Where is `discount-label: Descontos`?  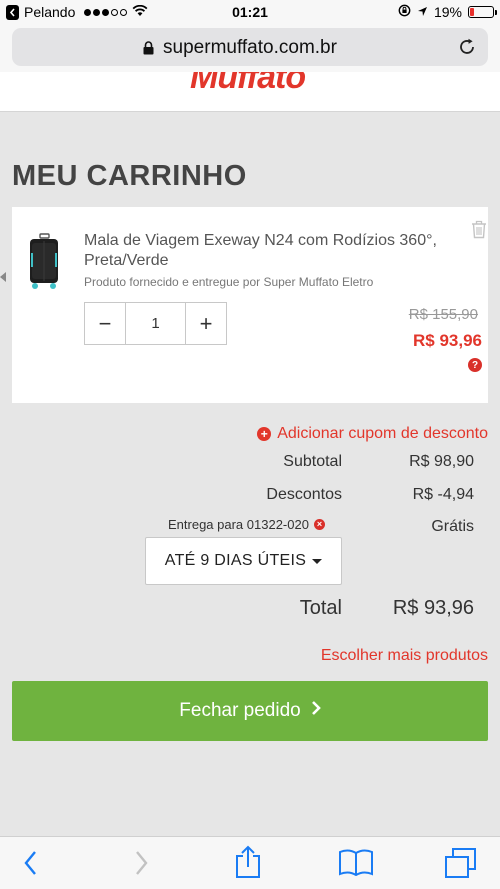
discount-label: Descontos is located at coordinates (304, 494).